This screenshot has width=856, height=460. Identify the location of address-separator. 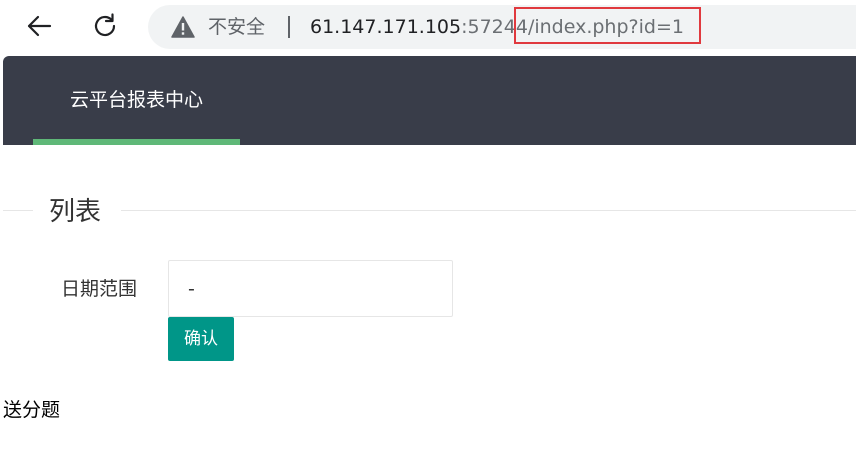
(289, 27).